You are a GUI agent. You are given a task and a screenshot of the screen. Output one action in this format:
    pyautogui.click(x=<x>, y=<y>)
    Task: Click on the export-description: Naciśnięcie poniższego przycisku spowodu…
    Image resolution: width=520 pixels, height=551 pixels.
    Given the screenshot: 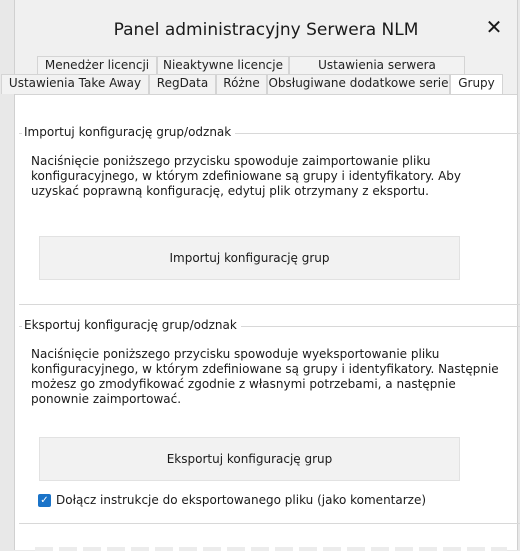 What is the action you would take?
    pyautogui.click(x=265, y=376)
    